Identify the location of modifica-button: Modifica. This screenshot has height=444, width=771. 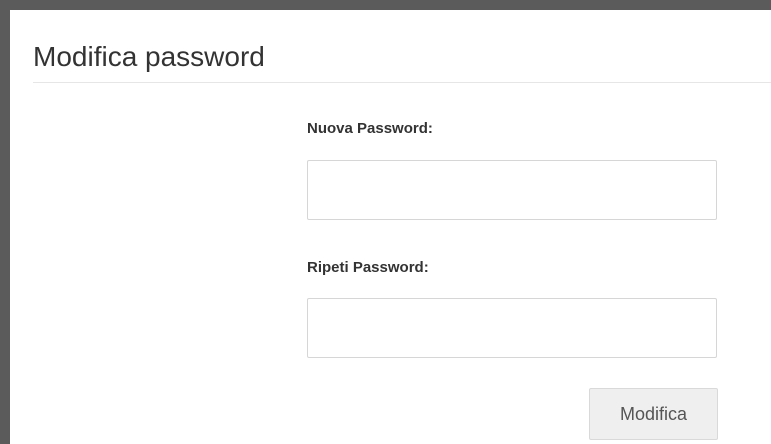
(653, 414).